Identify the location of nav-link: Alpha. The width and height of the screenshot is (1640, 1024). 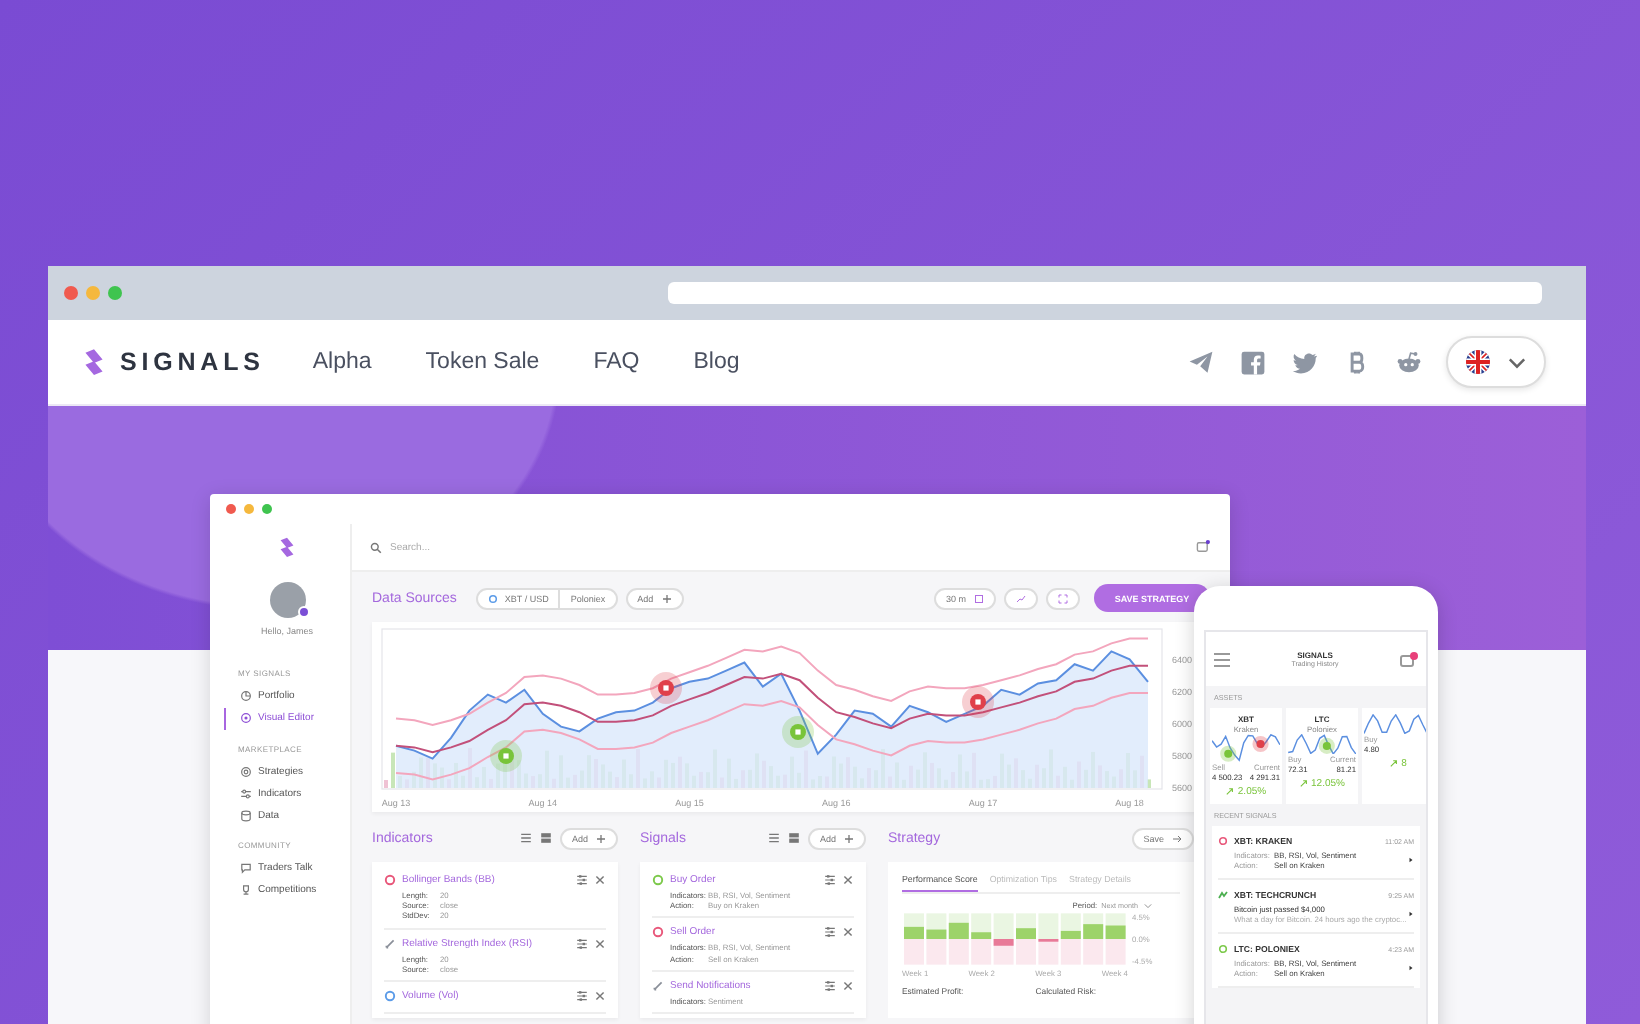
(342, 362).